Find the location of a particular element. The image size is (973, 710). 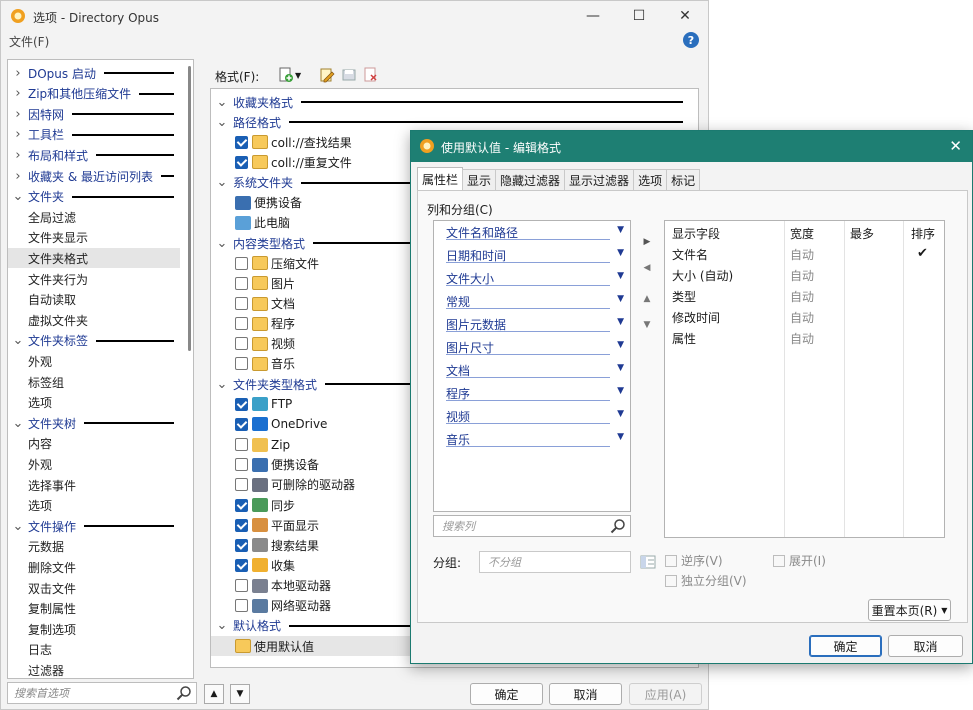

dialog-cancel-button: 取消 is located at coordinates (925, 646).